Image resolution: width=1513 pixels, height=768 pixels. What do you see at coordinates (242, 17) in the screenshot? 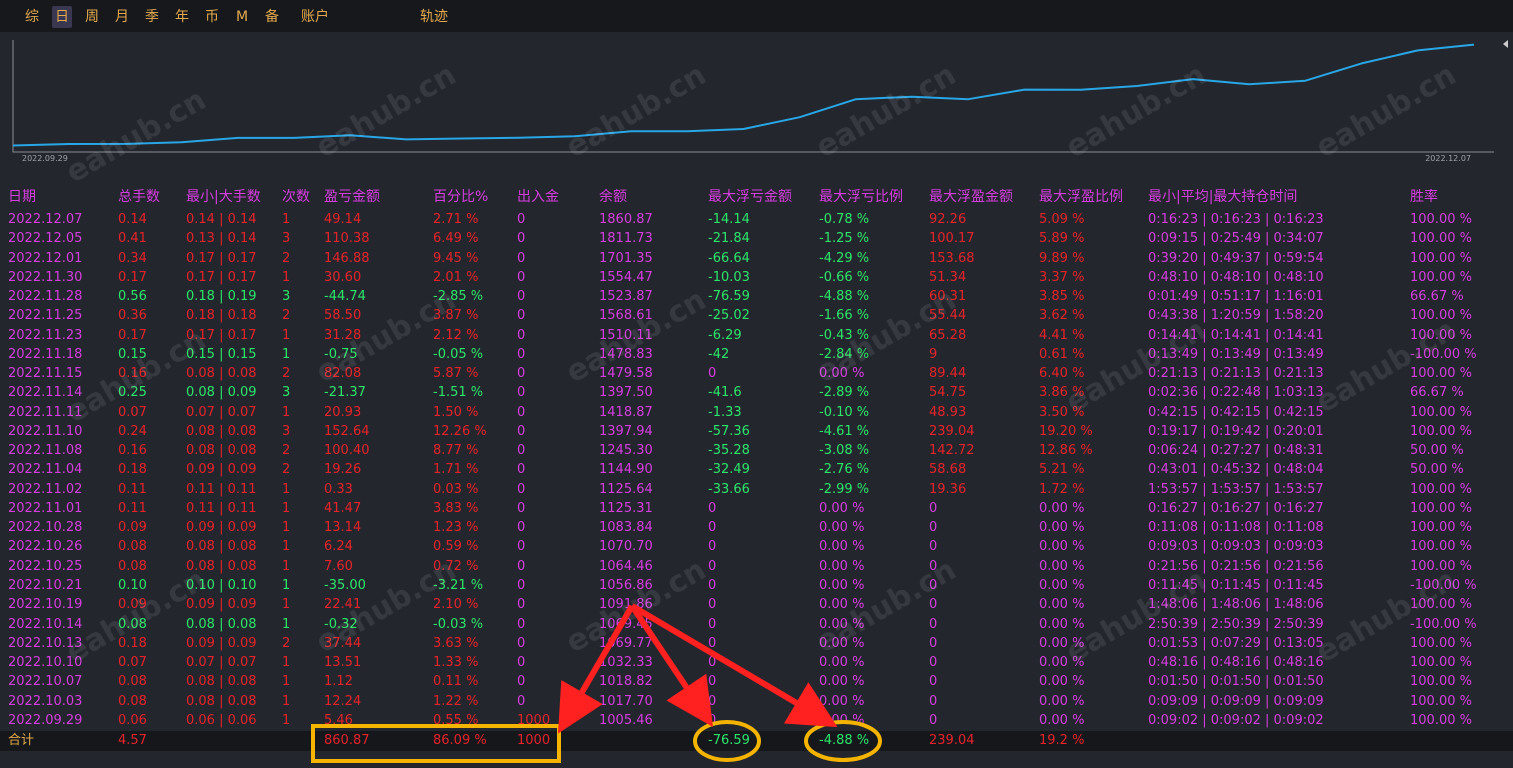
I see `tab-7: M` at bounding box center [242, 17].